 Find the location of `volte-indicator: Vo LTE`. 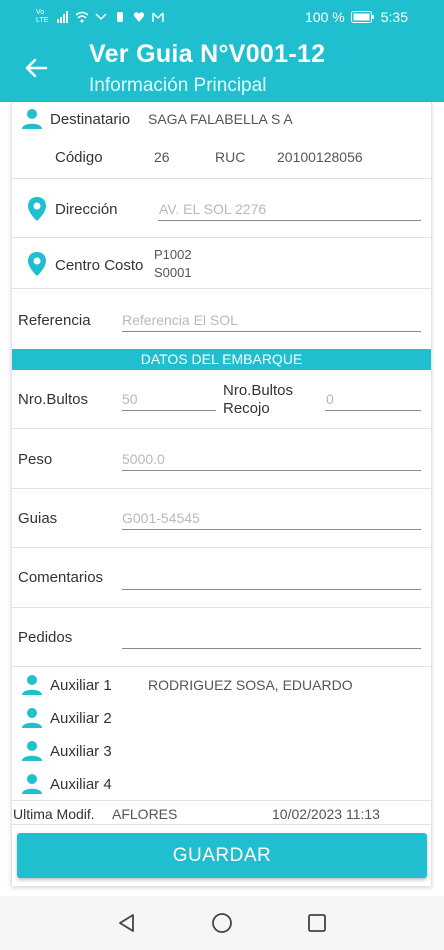

volte-indicator: Vo LTE is located at coordinates (42, 16).